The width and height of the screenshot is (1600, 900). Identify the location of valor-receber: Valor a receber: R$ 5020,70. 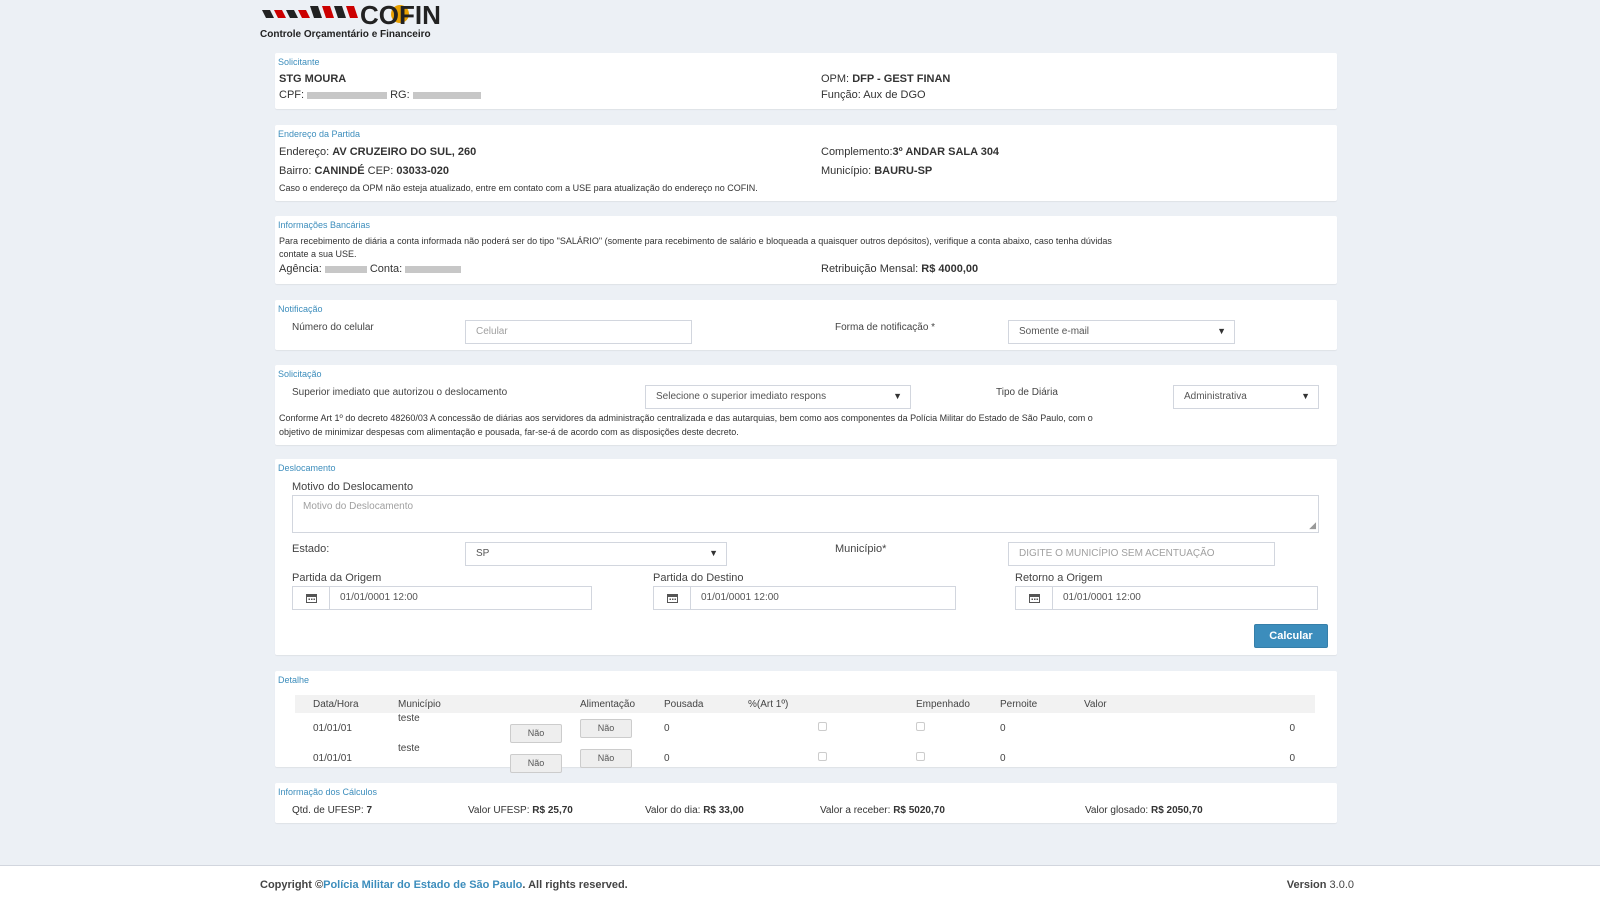
(882, 810).